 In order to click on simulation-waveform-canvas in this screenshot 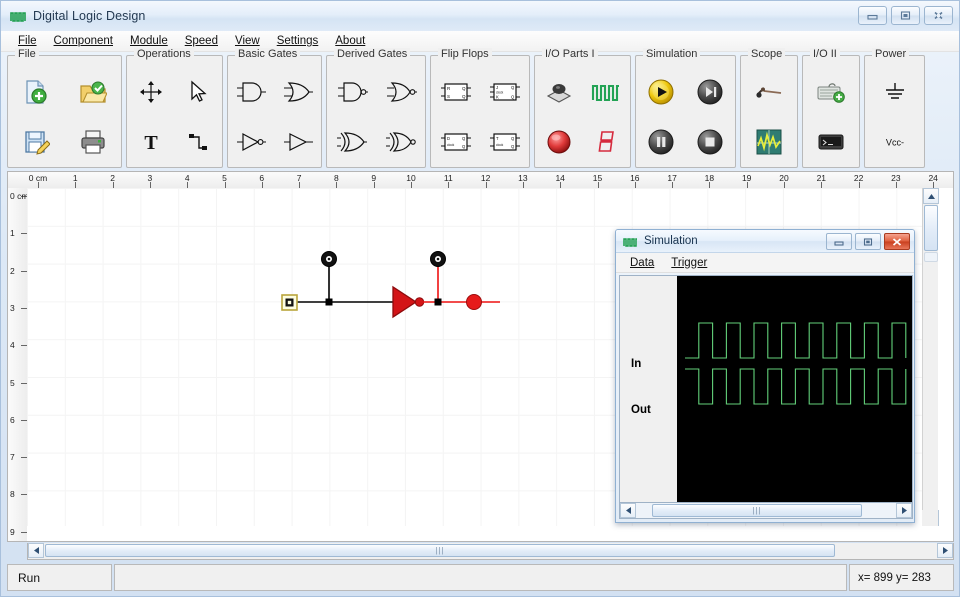, I will do `click(794, 390)`.